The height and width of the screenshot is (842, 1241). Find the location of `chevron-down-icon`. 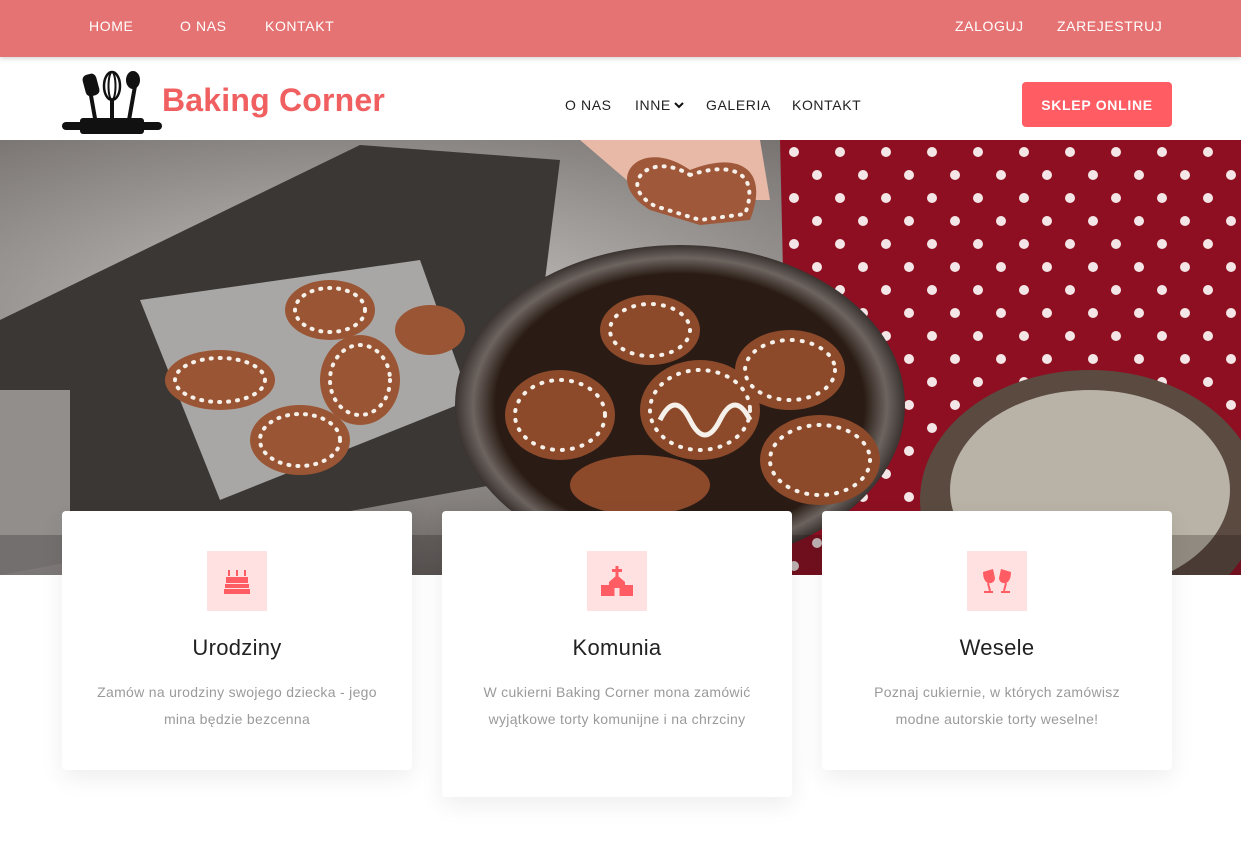

chevron-down-icon is located at coordinates (679, 105).